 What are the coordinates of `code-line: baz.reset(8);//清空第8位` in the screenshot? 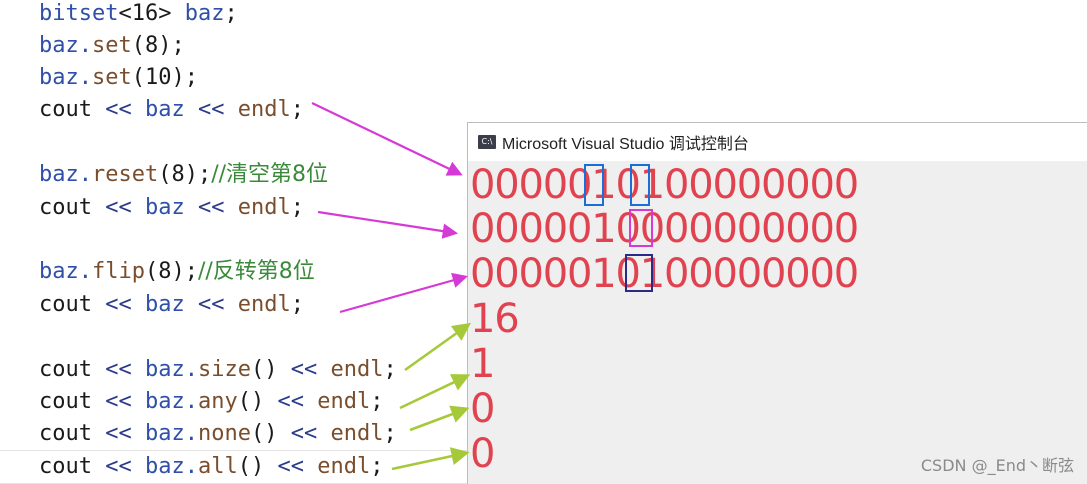 It's located at (183, 175).